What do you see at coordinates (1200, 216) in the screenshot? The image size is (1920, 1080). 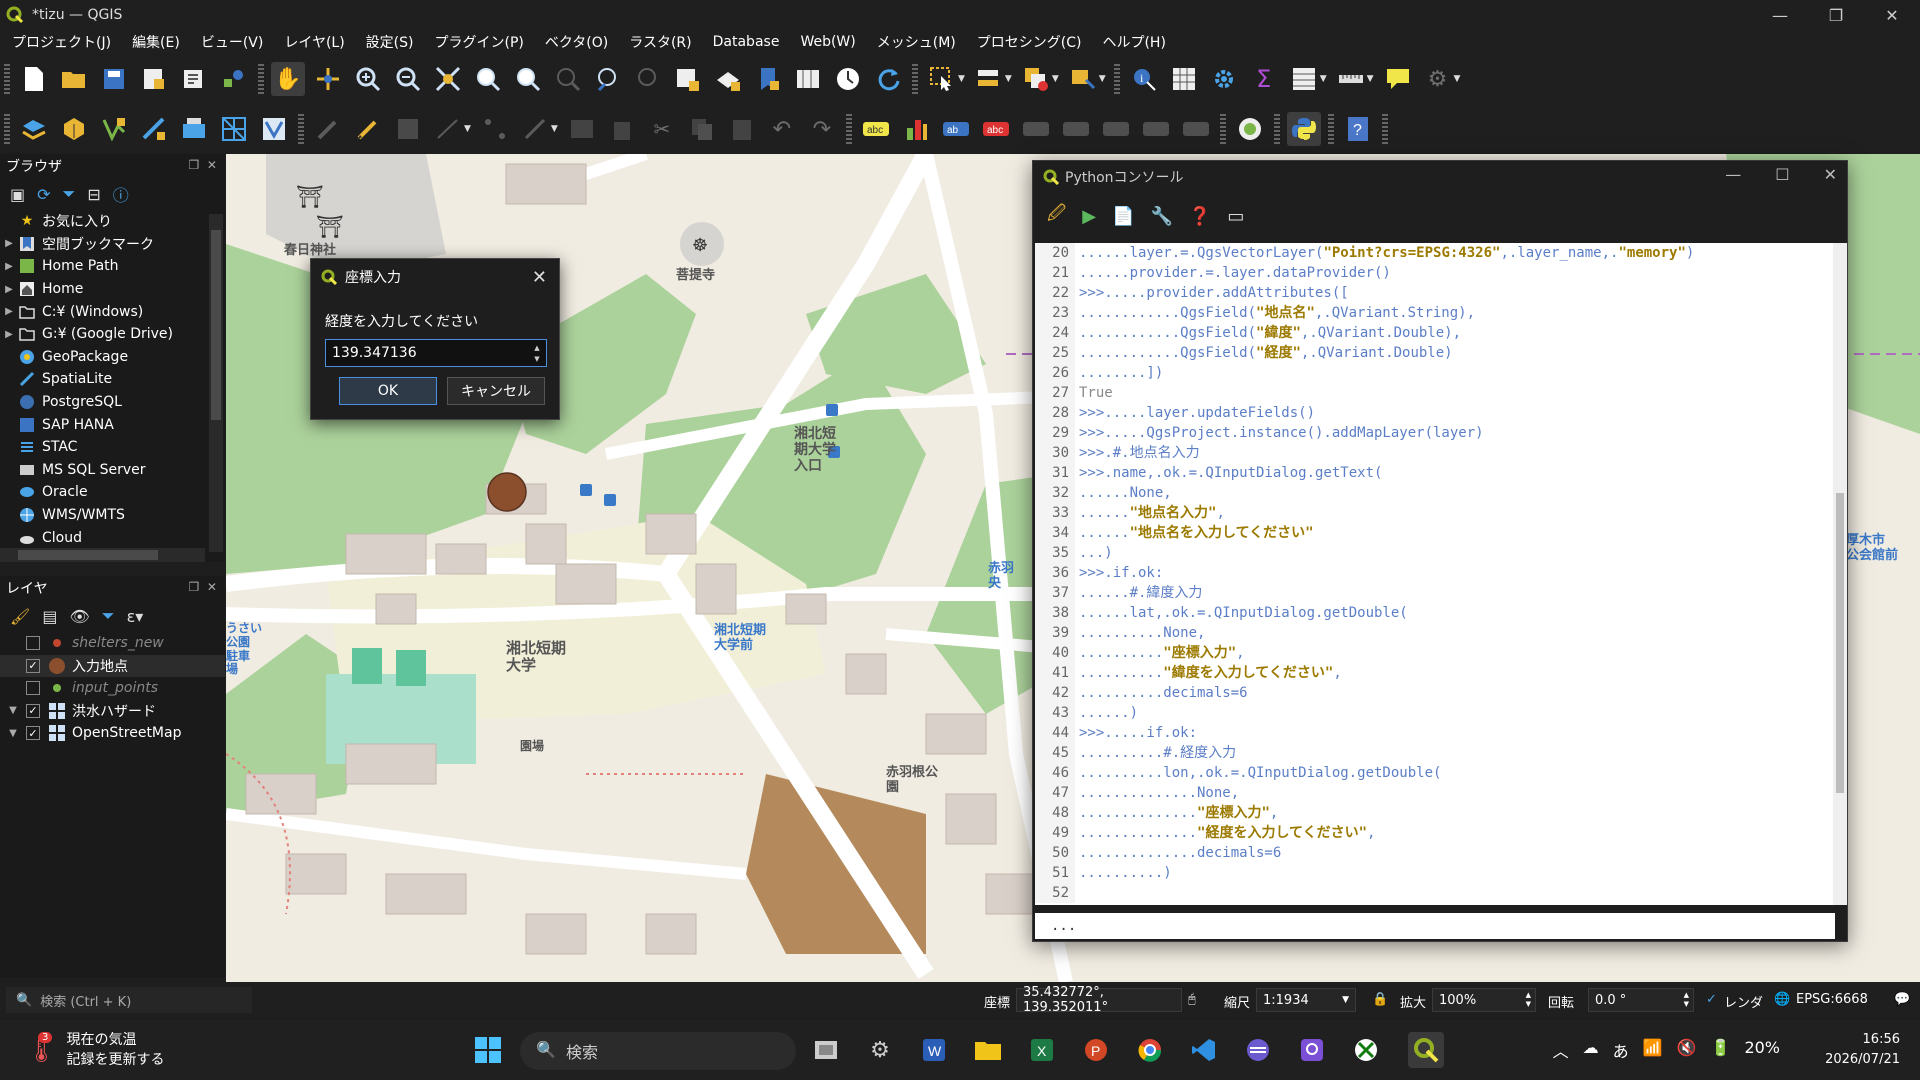 I see `help-icon: ❓` at bounding box center [1200, 216].